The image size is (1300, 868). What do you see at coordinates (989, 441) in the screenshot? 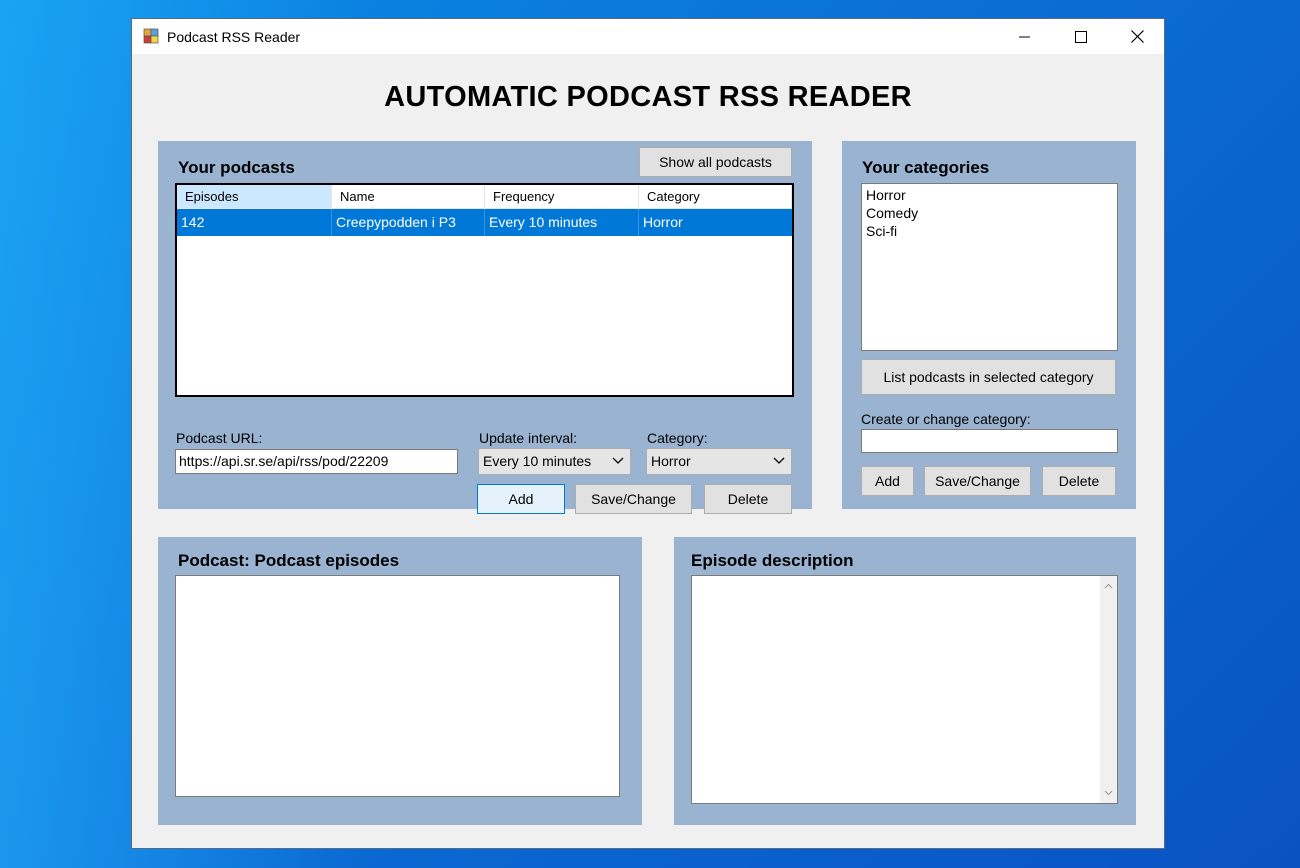
I see `category-name-input` at bounding box center [989, 441].